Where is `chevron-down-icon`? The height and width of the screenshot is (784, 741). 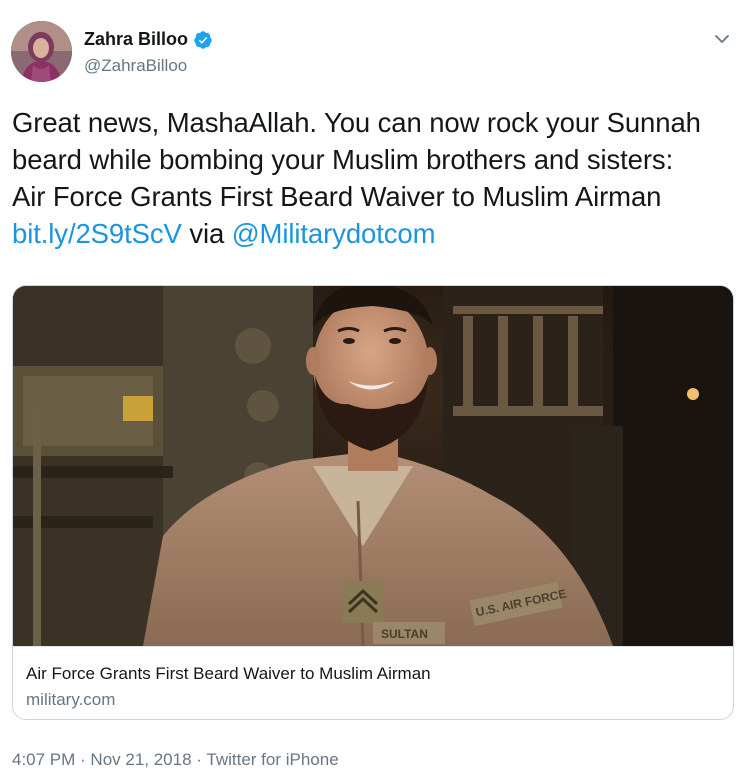
chevron-down-icon is located at coordinates (722, 39).